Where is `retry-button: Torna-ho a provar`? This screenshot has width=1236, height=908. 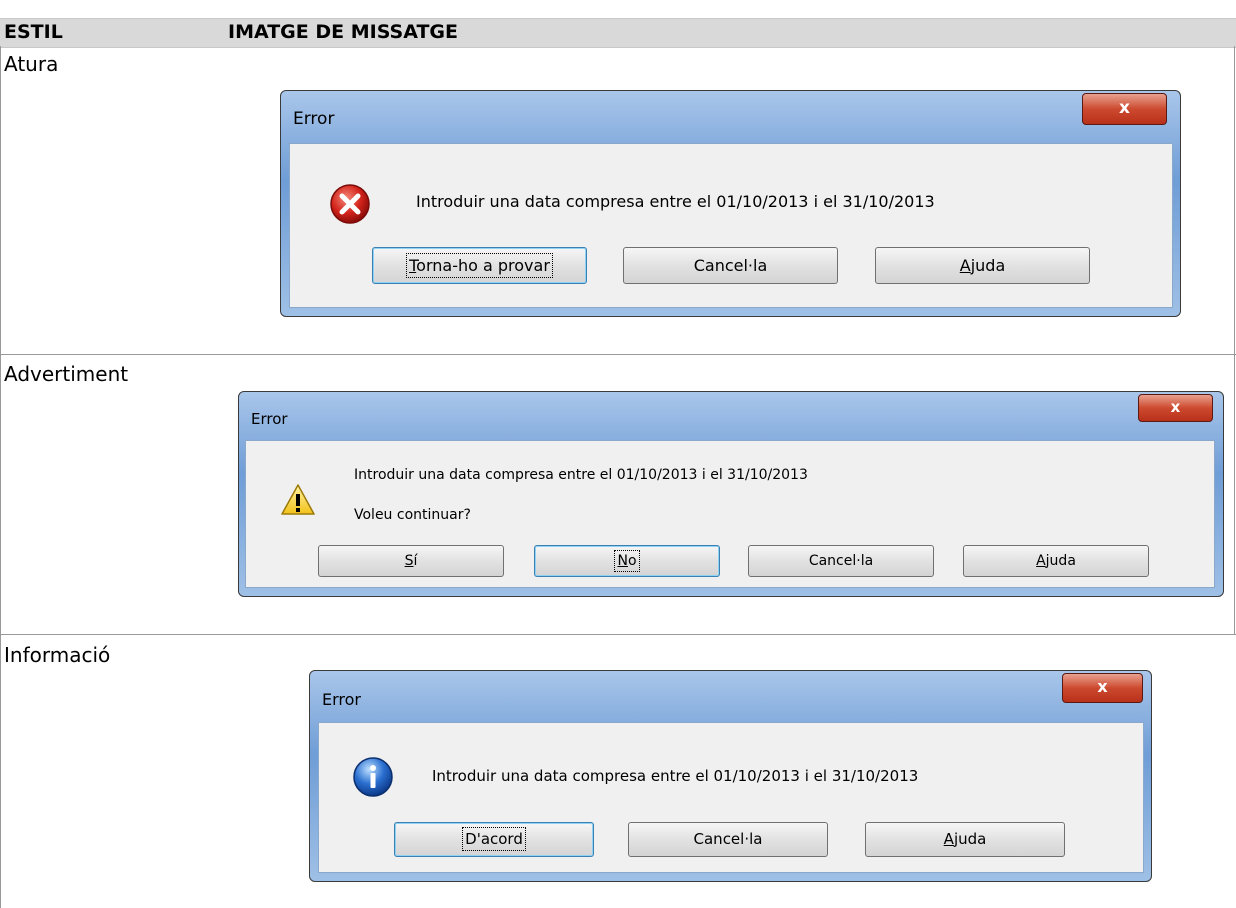
retry-button: Torna-ho a provar is located at coordinates (479, 265).